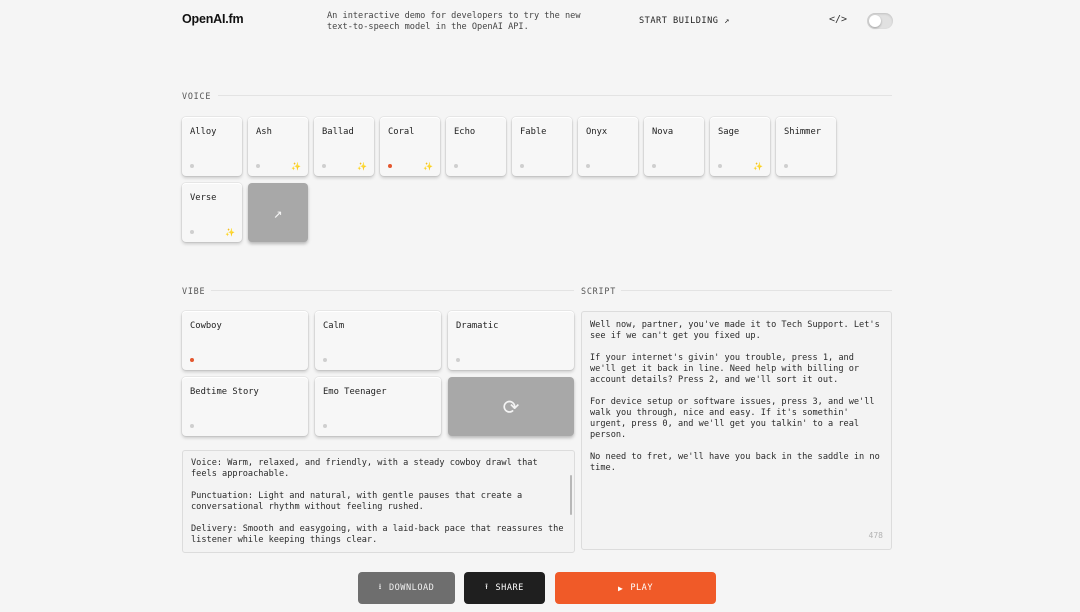 The width and height of the screenshot is (1080, 612). What do you see at coordinates (338, 132) in the screenshot?
I see `voice-name: Ballad` at bounding box center [338, 132].